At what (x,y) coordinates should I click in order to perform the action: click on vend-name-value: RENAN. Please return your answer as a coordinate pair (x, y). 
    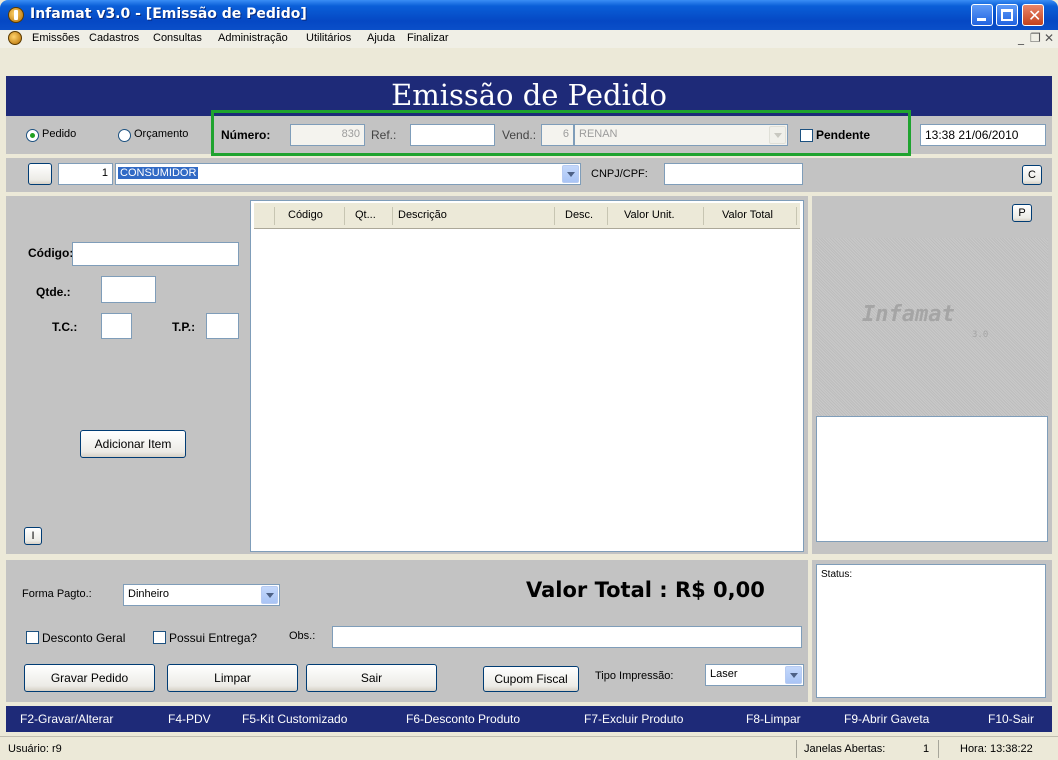
    Looking at the image, I should click on (598, 134).